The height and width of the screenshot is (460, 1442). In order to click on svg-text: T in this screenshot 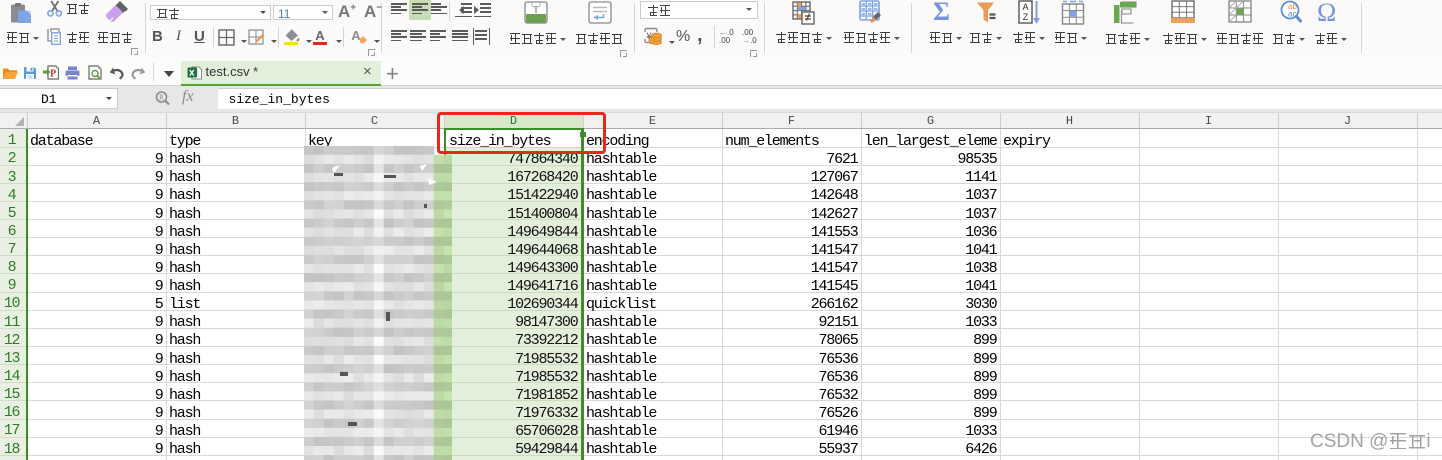, I will do `click(536, 10)`.